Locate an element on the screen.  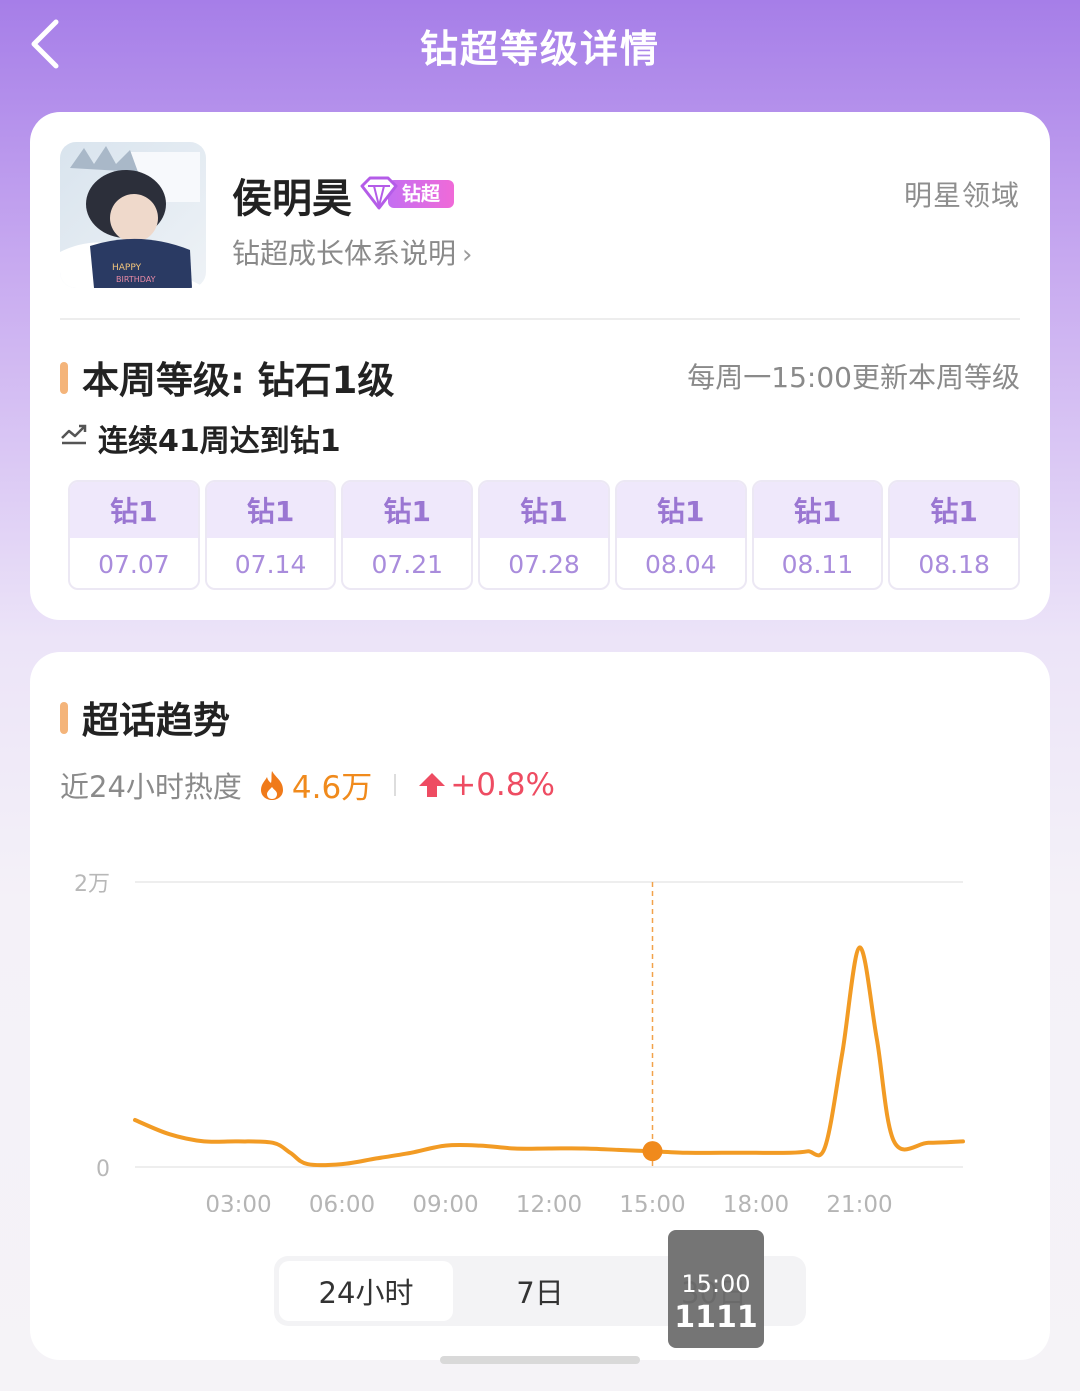
week-item: 钻1 07.07 is located at coordinates (134, 535).